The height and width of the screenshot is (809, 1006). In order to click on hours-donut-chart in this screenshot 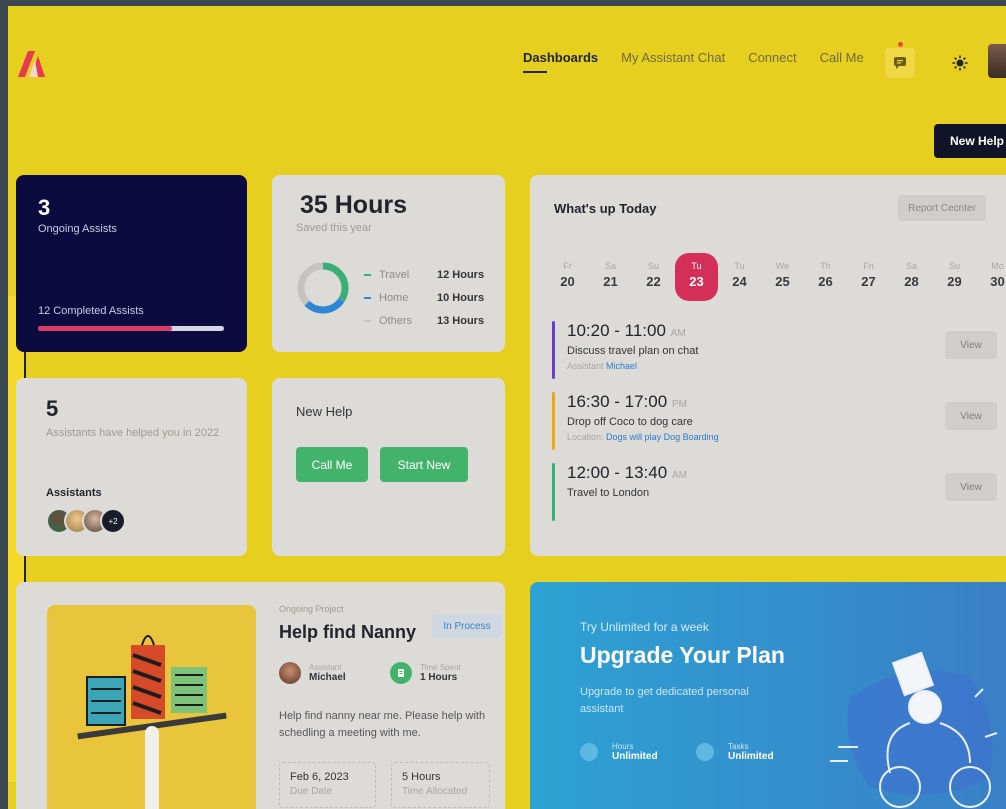, I will do `click(323, 288)`.